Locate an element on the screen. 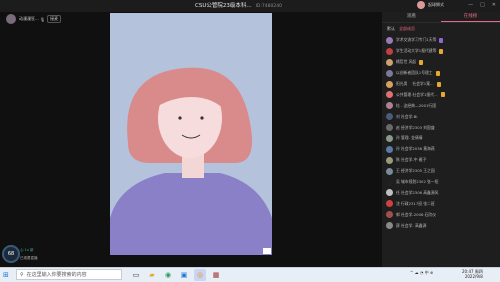 The height and width of the screenshot is (282, 500). member-name: 郭 社会学-2006 石欣仪 is located at coordinates (416, 214).